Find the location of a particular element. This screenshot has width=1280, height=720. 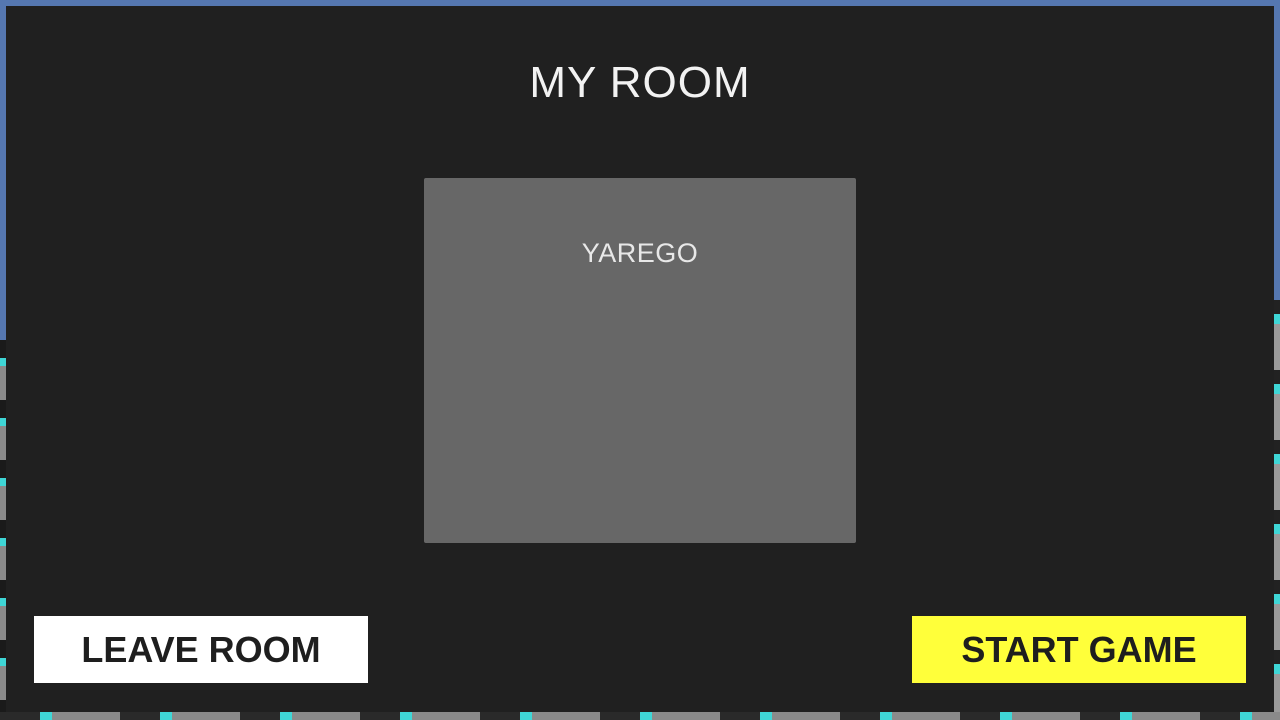

background-scenery-bottom is located at coordinates (640, 716).